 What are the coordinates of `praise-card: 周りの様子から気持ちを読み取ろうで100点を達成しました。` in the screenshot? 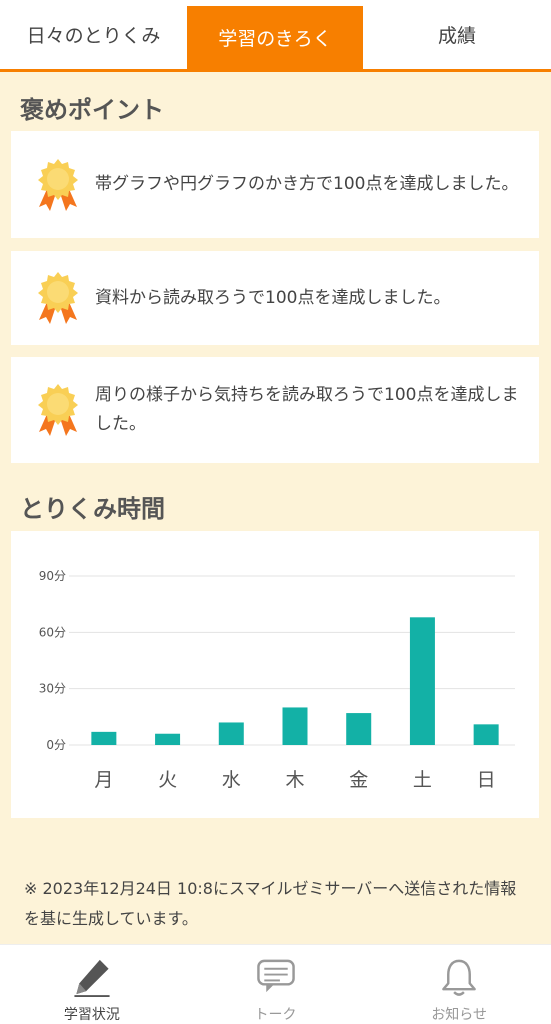 It's located at (275, 410).